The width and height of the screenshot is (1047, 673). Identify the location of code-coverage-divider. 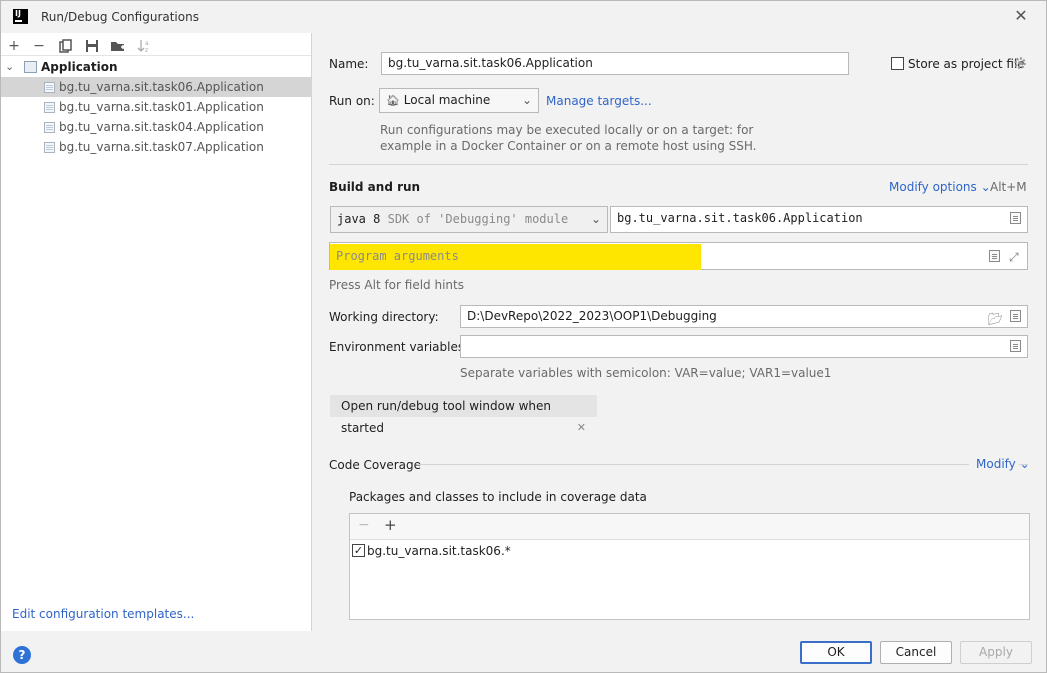
(693, 464).